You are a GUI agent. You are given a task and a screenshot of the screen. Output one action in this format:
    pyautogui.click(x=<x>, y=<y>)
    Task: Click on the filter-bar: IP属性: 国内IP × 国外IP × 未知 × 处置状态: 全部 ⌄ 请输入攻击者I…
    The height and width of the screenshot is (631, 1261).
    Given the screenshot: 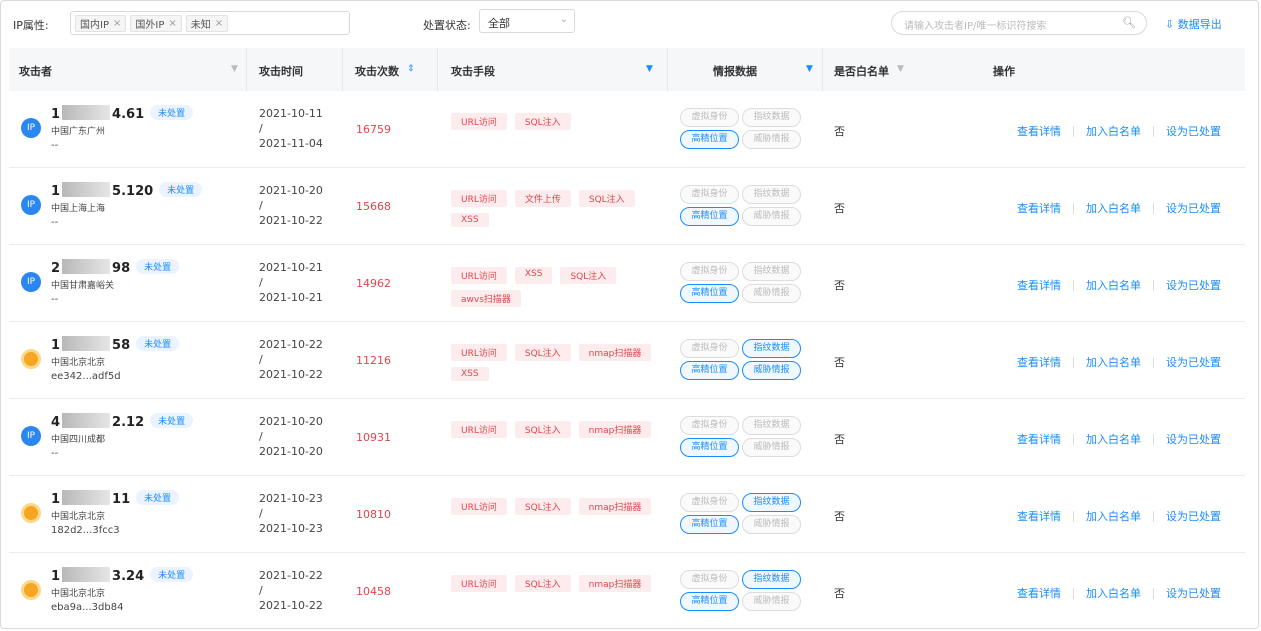 What is the action you would take?
    pyautogui.click(x=629, y=24)
    